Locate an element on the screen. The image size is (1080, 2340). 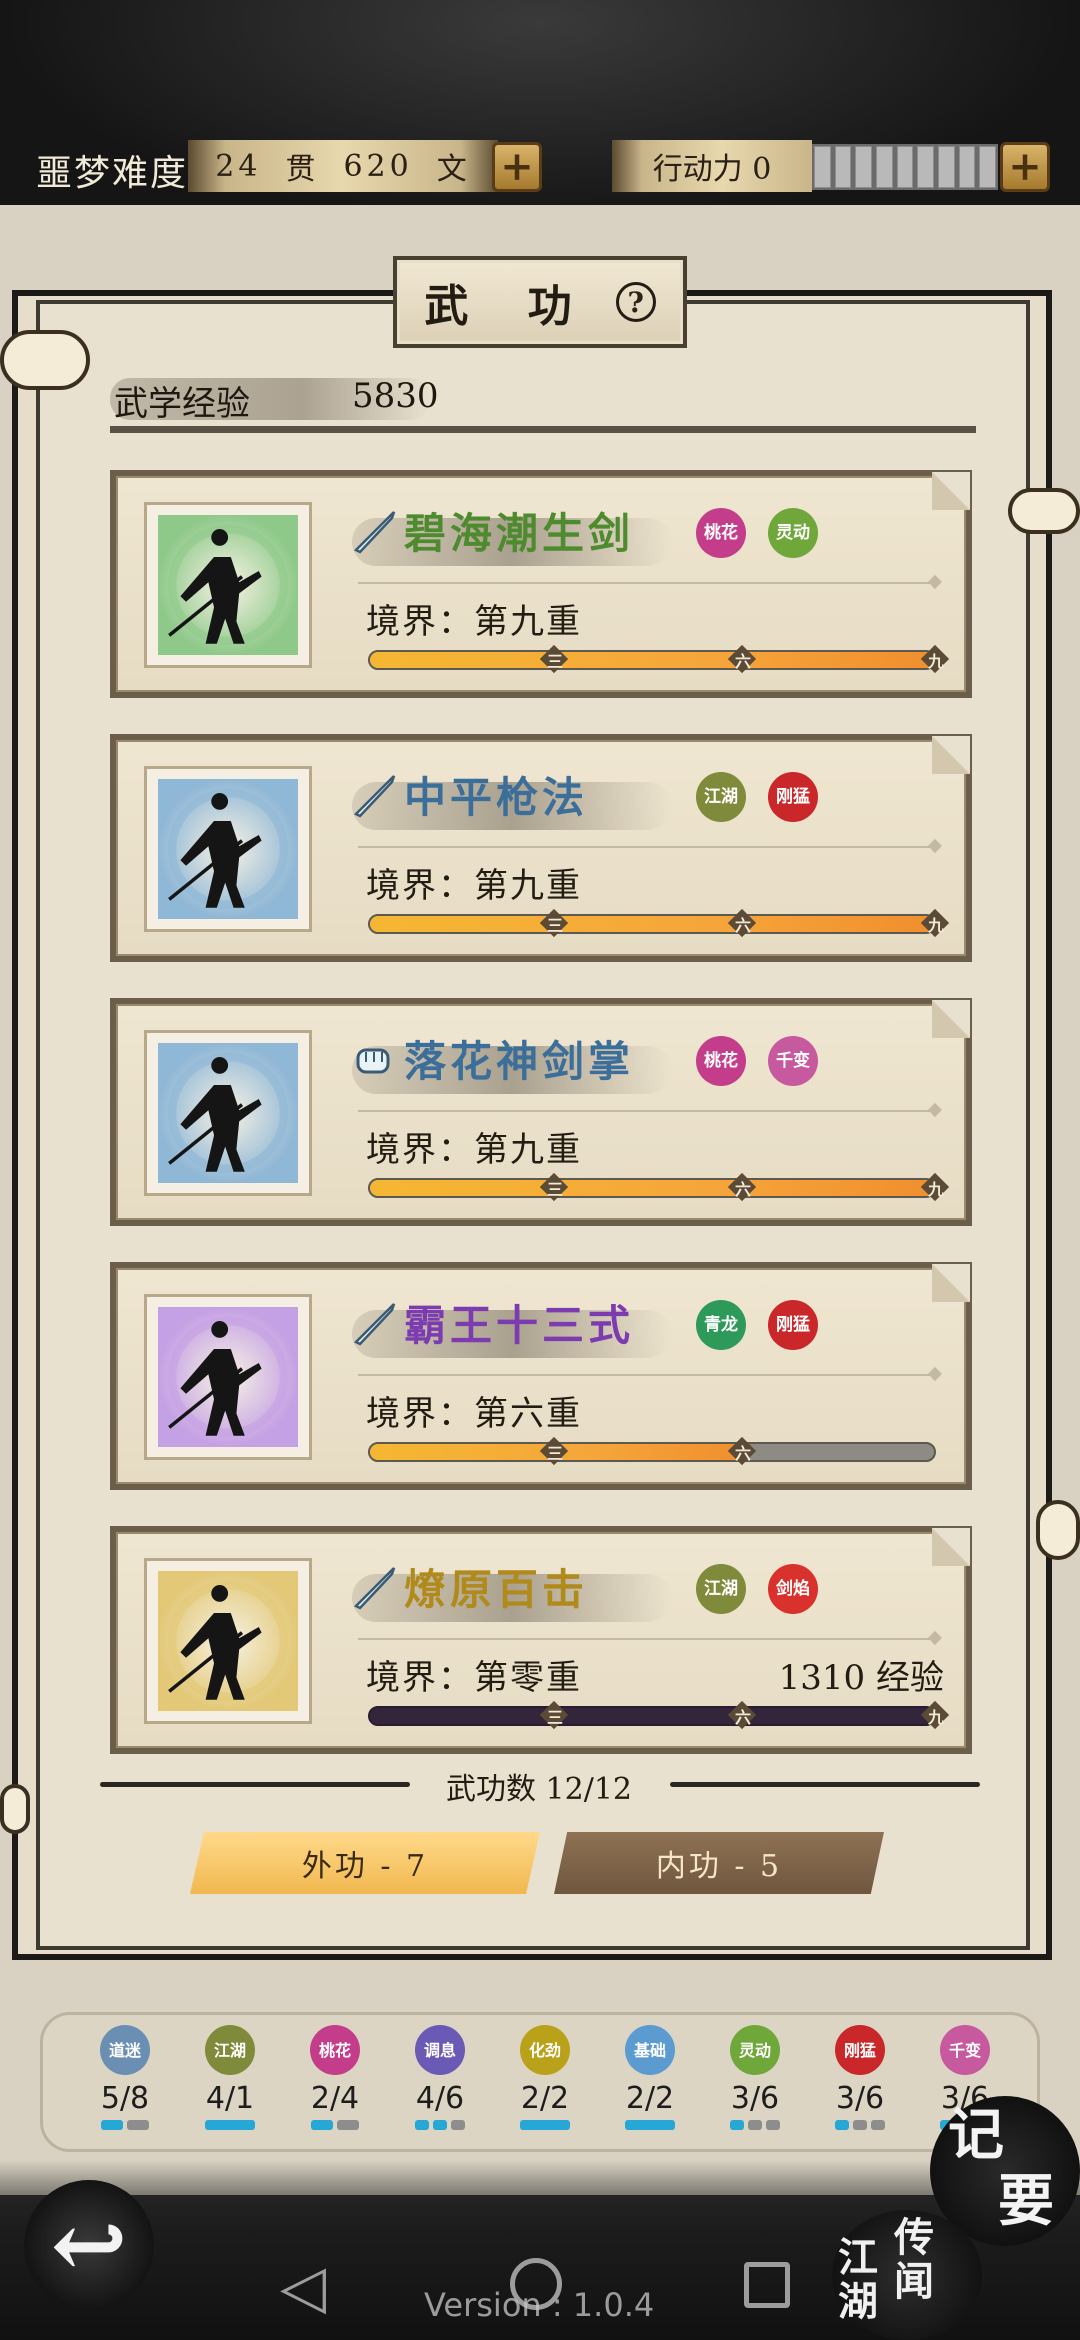
skill-card-body: 霸王十三式 青龙 刚猛 境界：第六重三 六 is located at coordinates (543, 1374).